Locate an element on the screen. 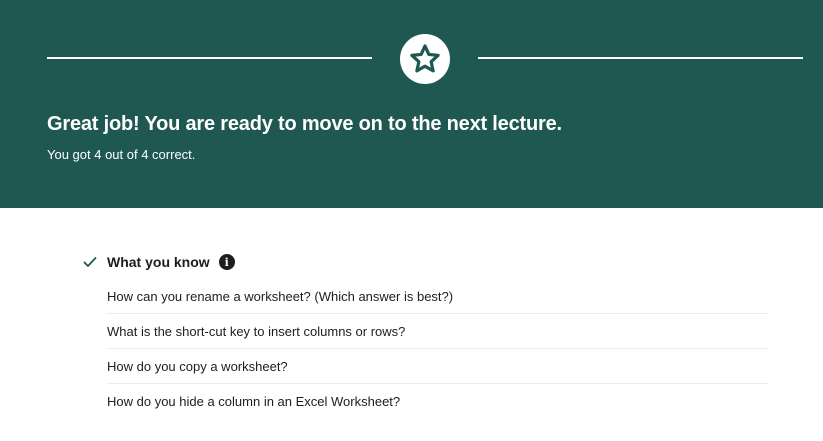  info-icon: i is located at coordinates (226, 262).